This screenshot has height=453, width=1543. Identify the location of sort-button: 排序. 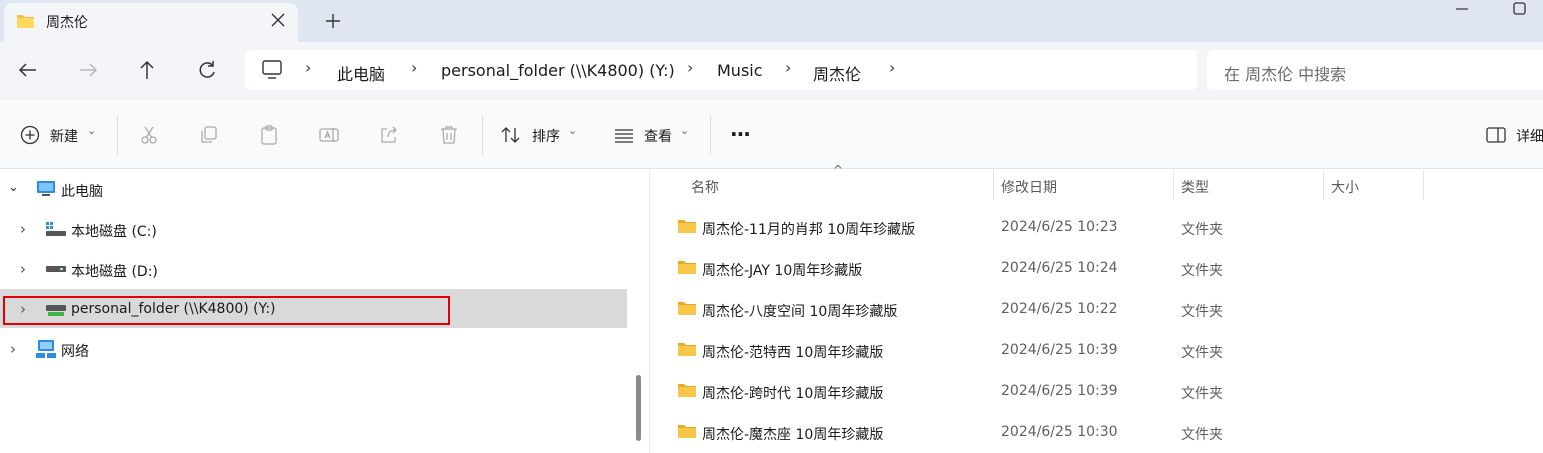
(546, 136).